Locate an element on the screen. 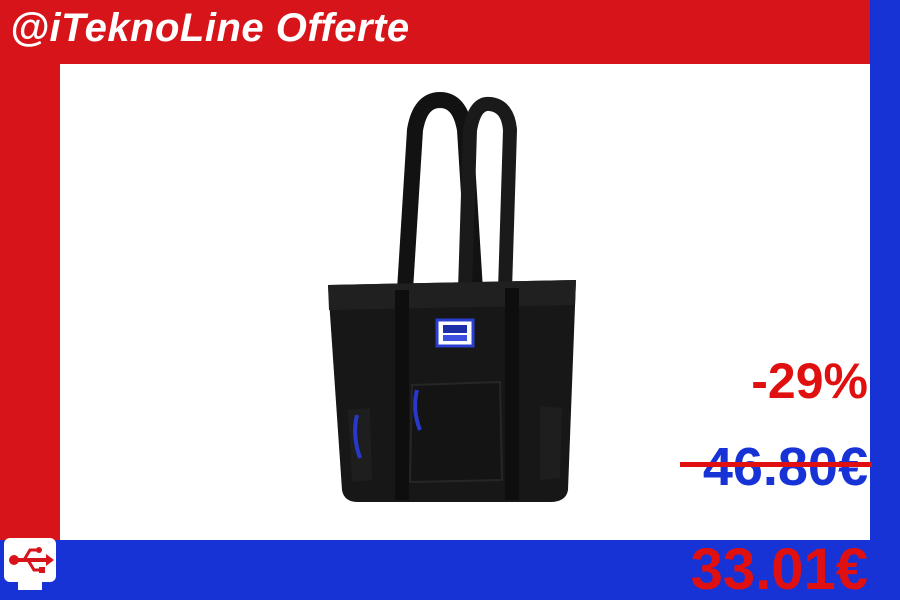 The image size is (900, 603). red-frame-left is located at coordinates (30, 270).